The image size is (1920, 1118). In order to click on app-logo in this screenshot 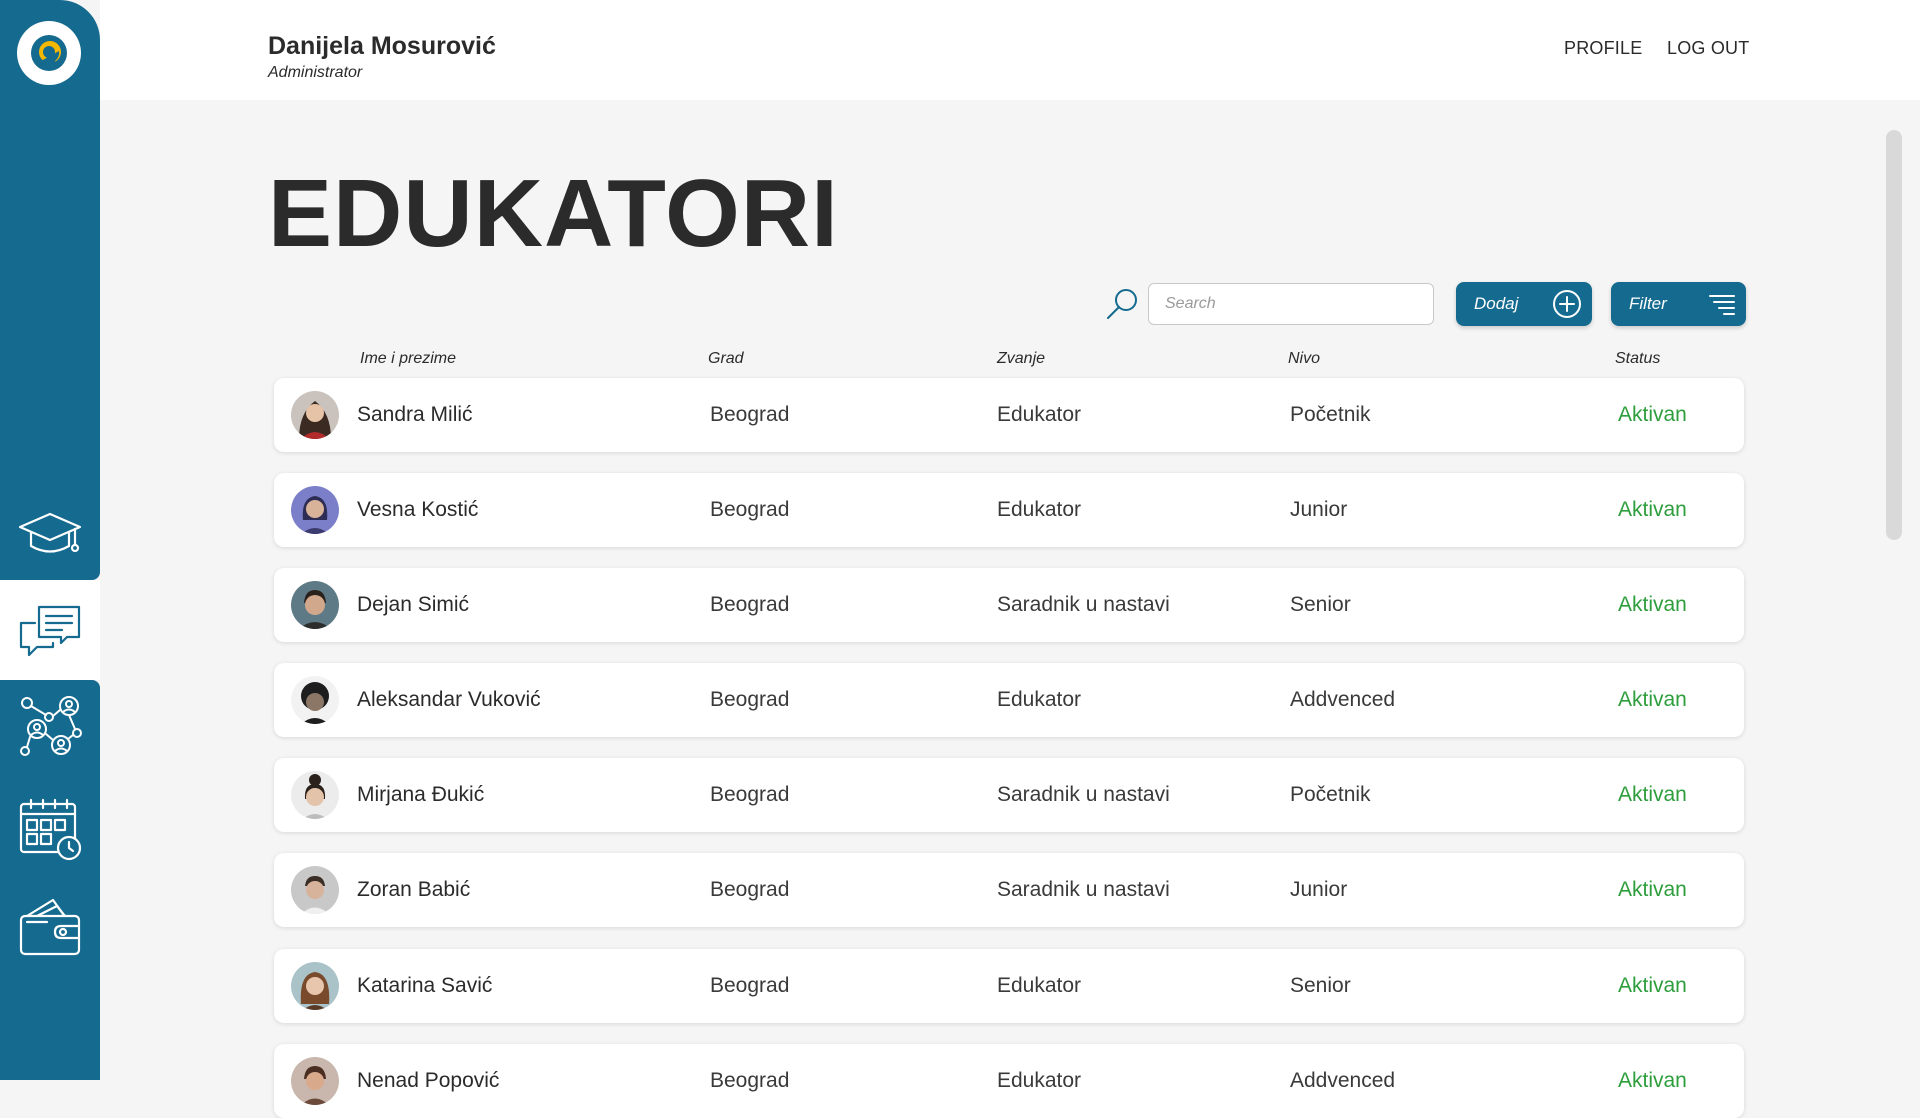, I will do `click(49, 53)`.